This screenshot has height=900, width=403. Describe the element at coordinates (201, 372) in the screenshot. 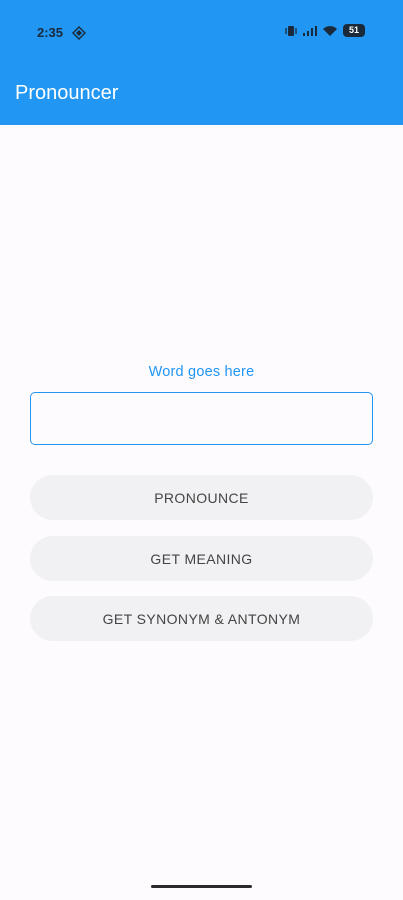

I see `word-label: Word goes here` at that location.